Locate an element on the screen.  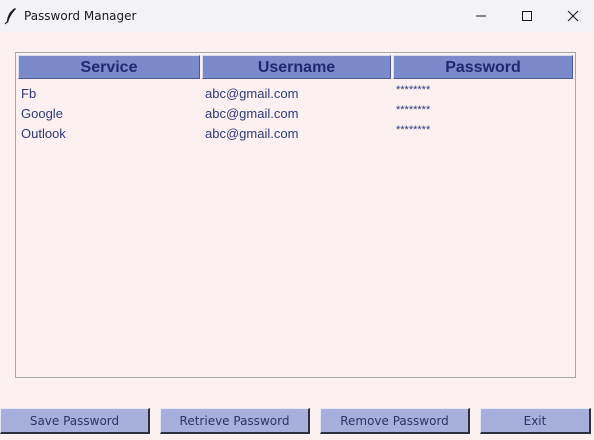
maximize-icon is located at coordinates (527, 16).